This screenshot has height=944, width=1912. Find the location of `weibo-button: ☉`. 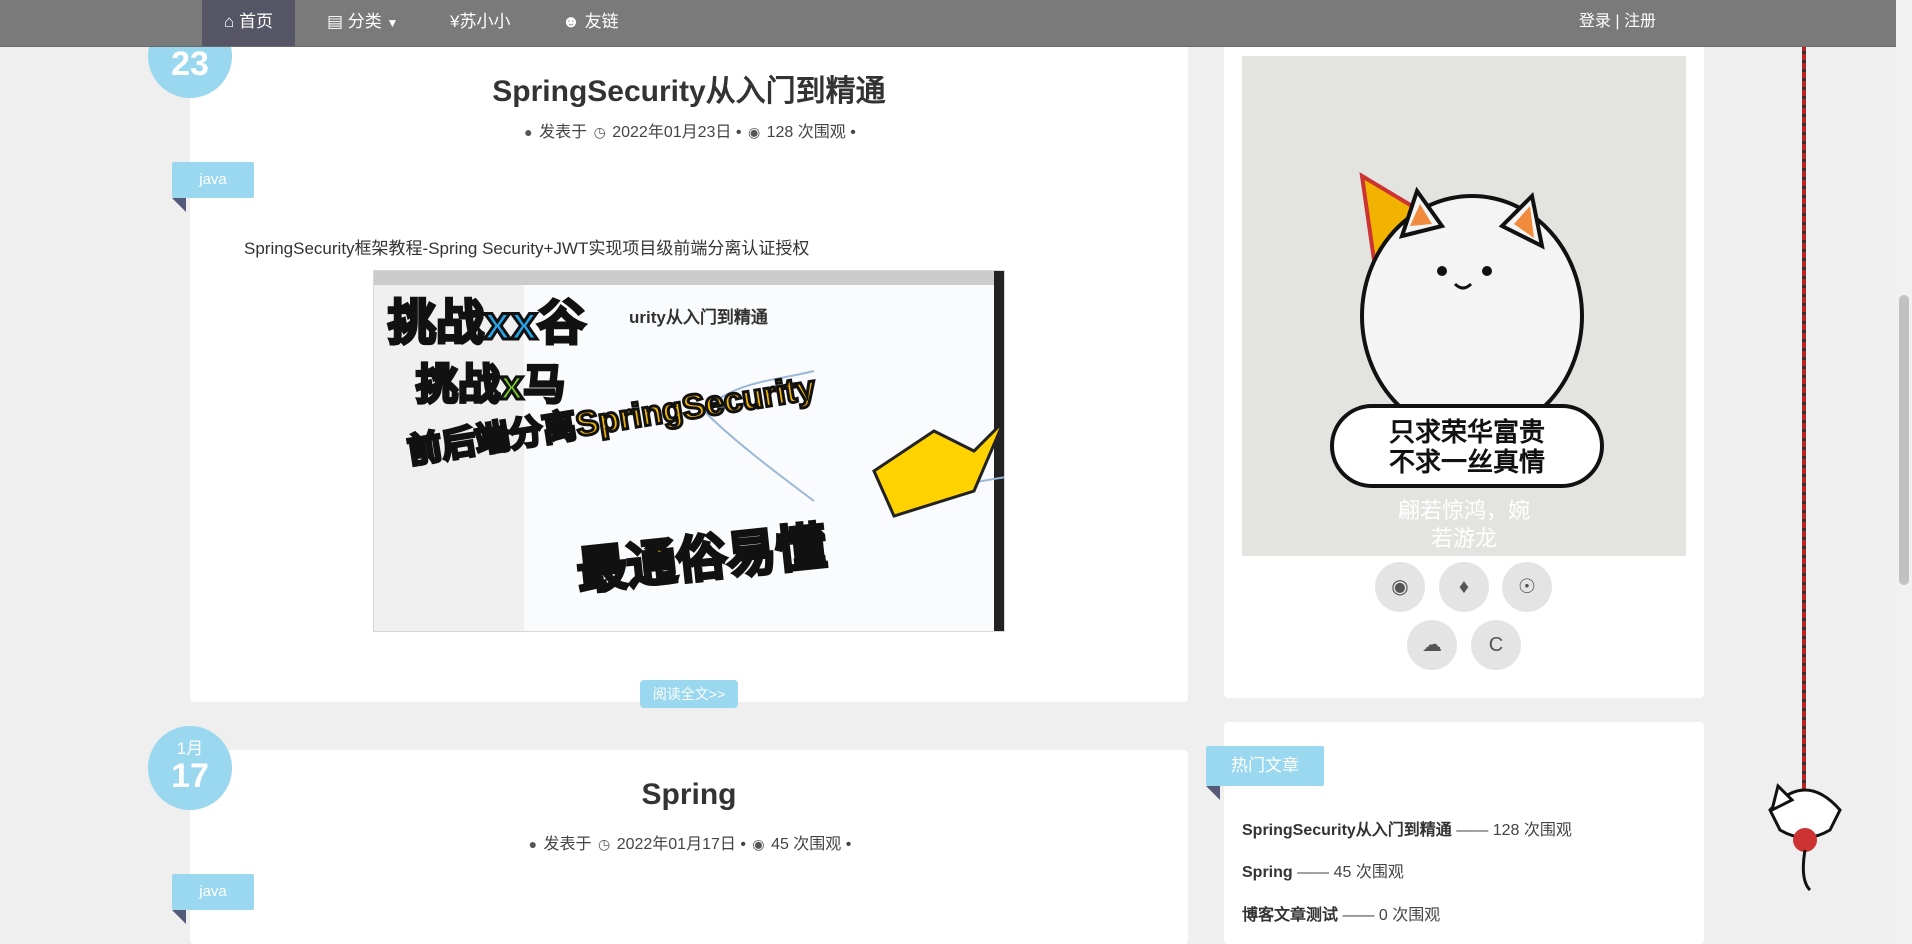

weibo-button: ☉ is located at coordinates (1527, 587).